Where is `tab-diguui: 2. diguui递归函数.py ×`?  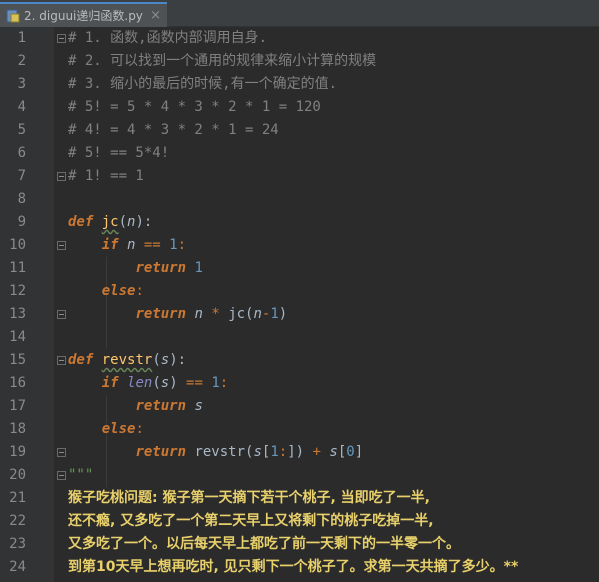
tab-diguui: 2. diguui递归函数.py × is located at coordinates (83, 14).